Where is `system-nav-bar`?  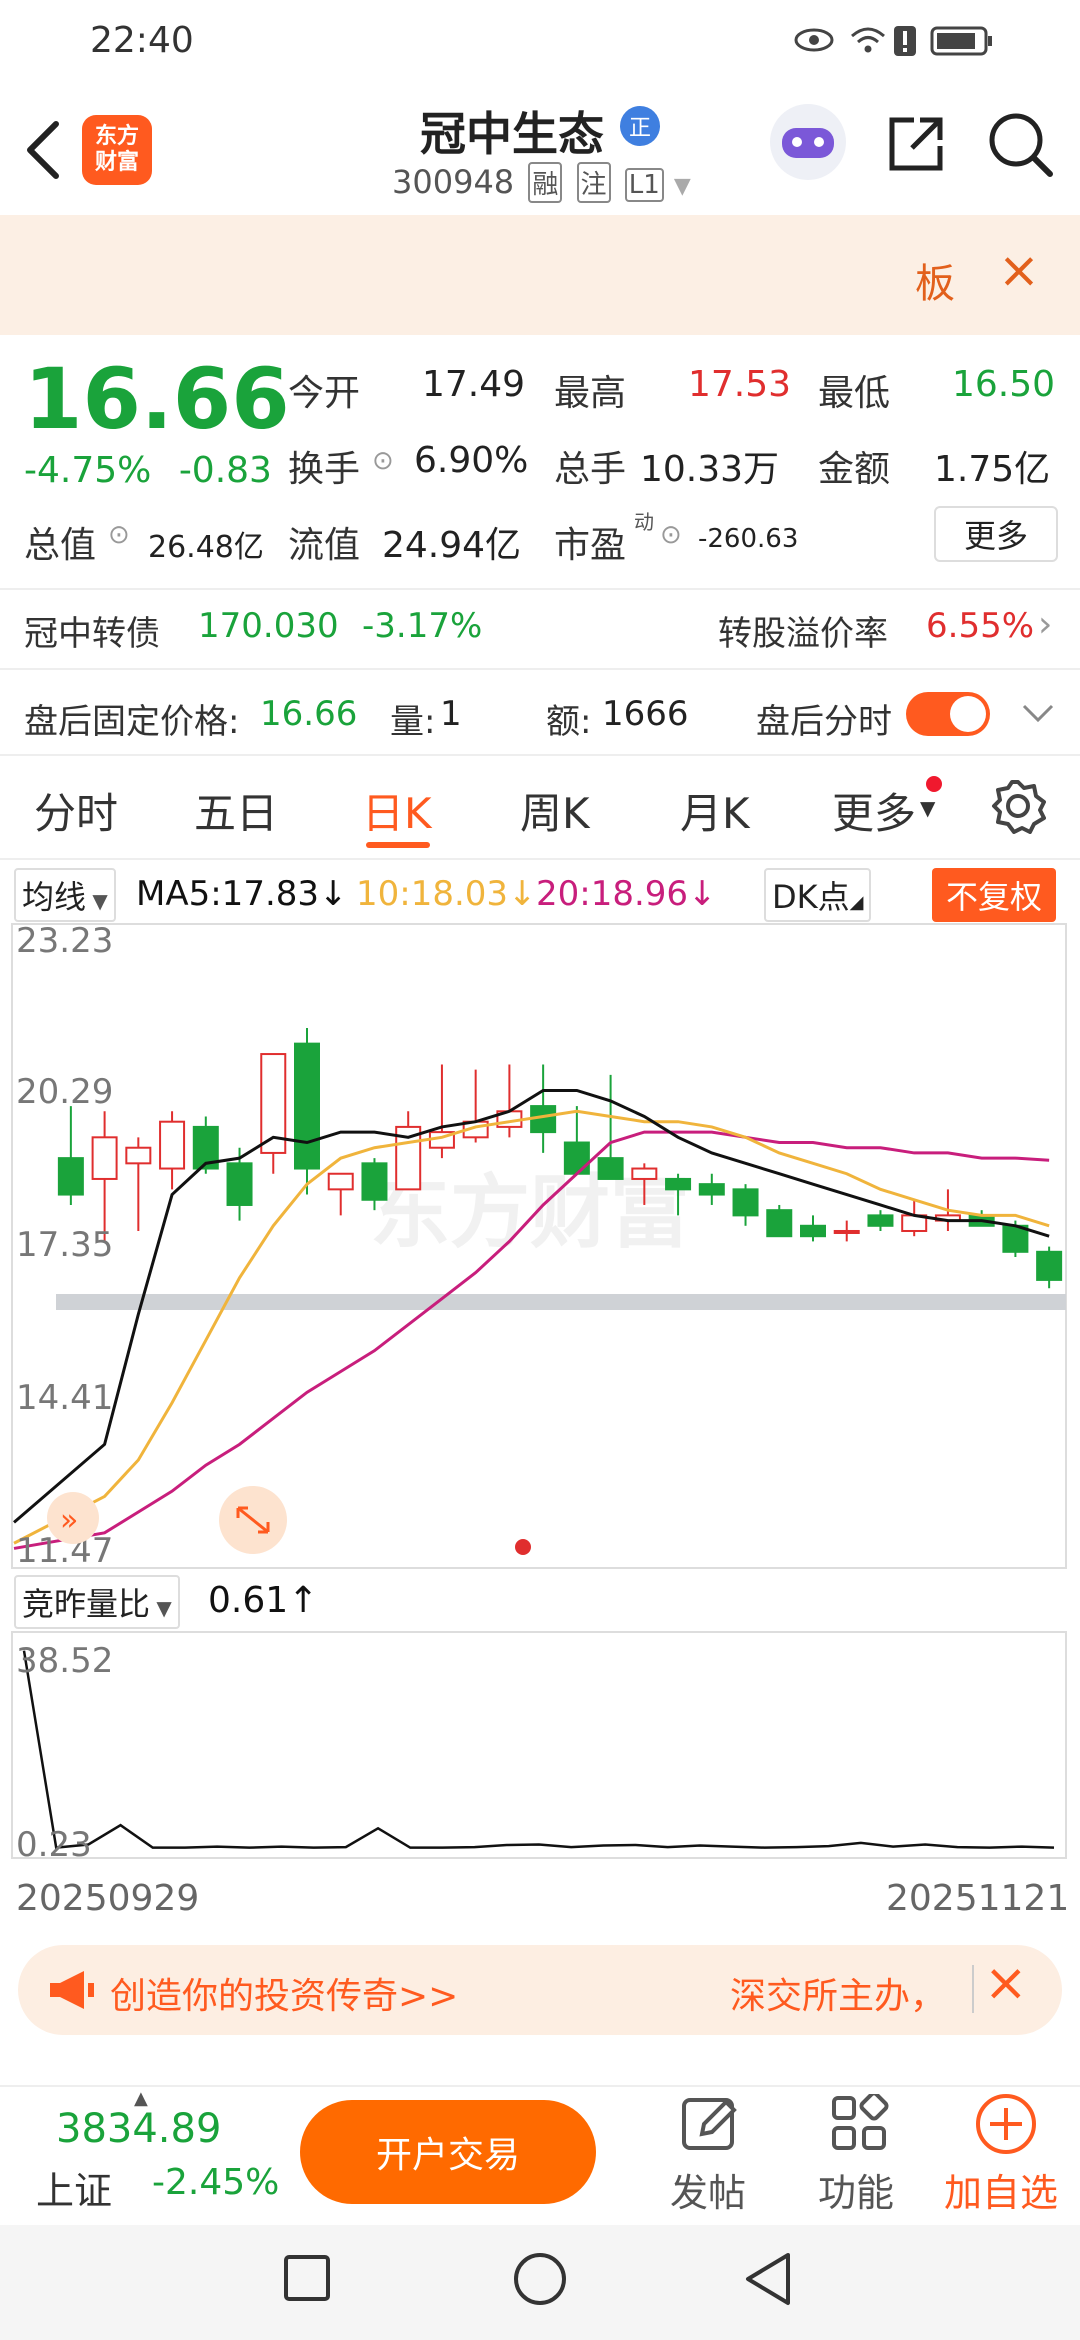
system-nav-bar is located at coordinates (540, 2282).